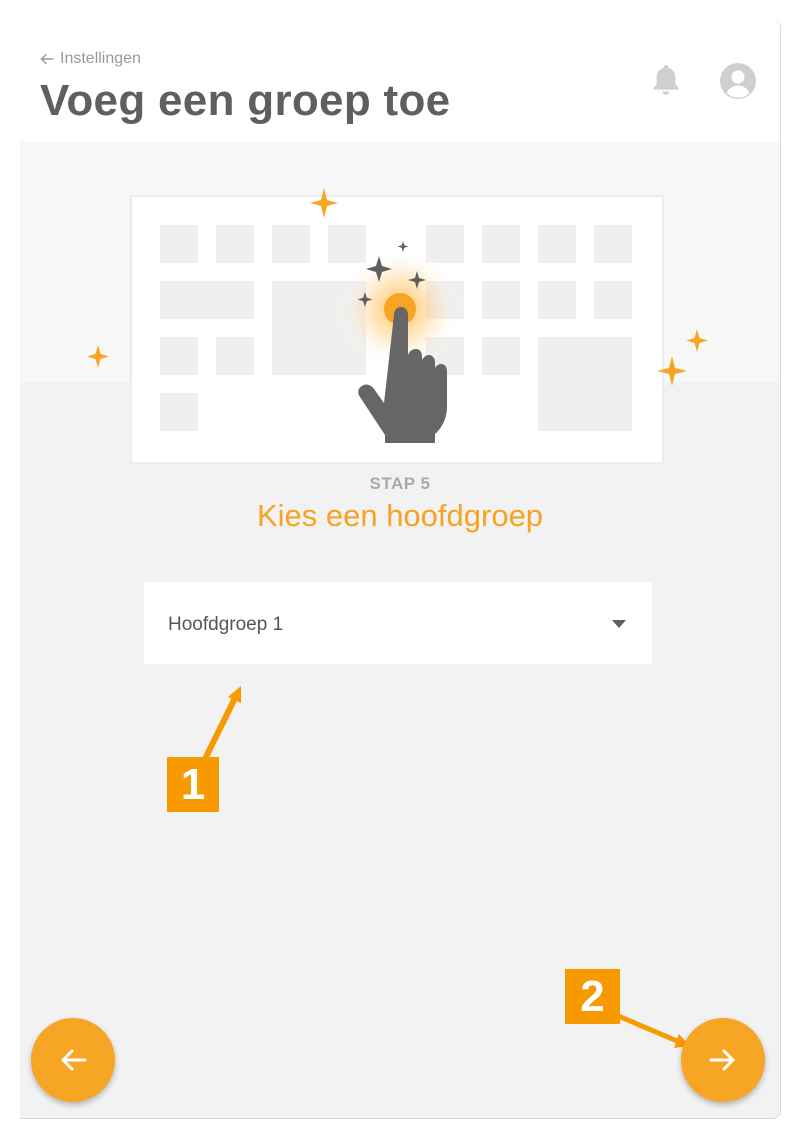 The height and width of the screenshot is (1144, 806). I want to click on main-group-select-value: Hoofdgroep 1, so click(226, 624).